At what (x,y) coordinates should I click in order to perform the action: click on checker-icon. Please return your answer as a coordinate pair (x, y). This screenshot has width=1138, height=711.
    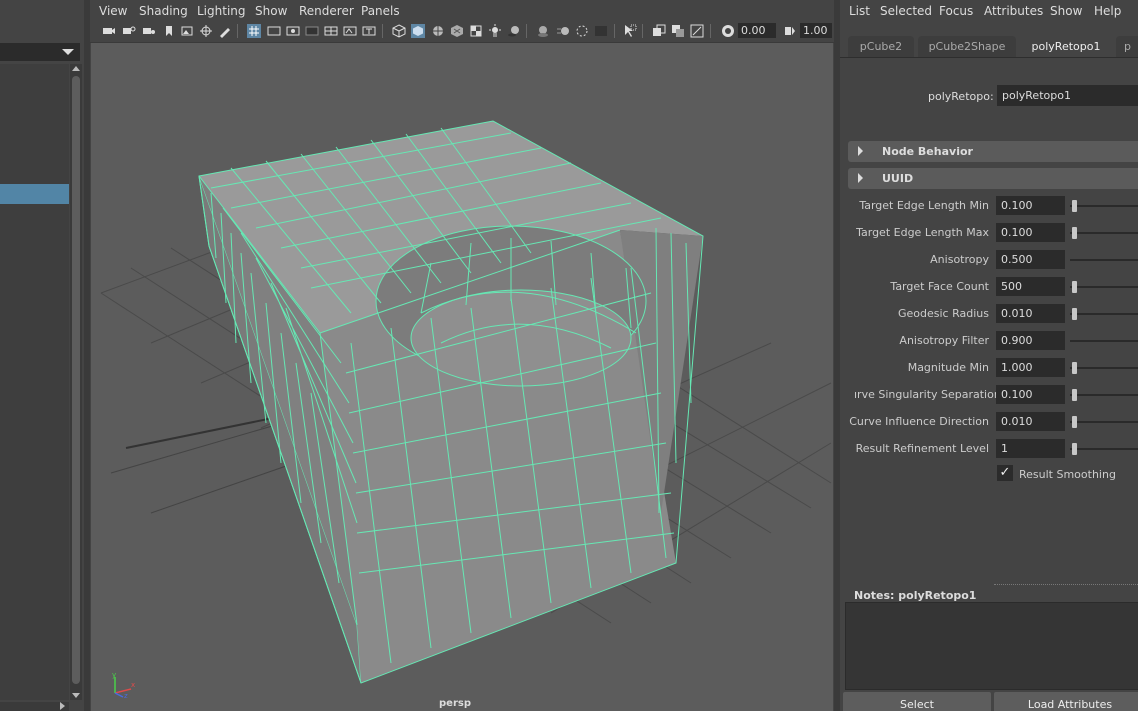
    Looking at the image, I should click on (476, 31).